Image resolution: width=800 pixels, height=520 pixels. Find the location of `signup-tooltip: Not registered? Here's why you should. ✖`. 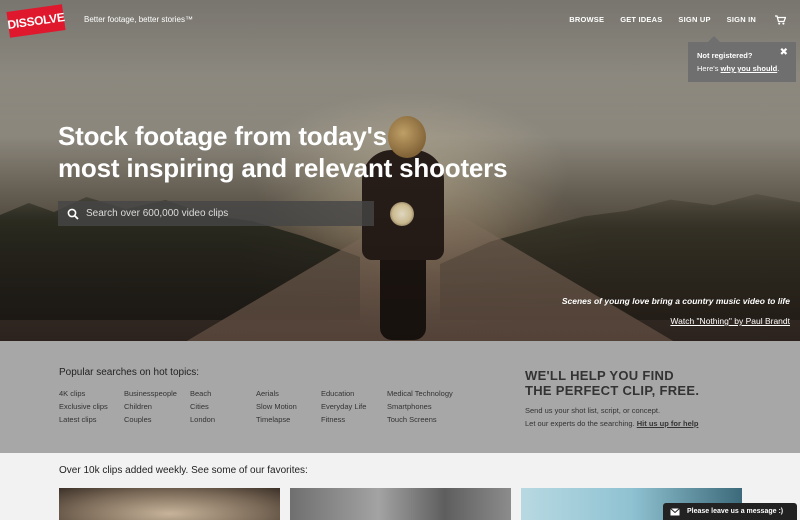

signup-tooltip: Not registered? Here's why you should. ✖ is located at coordinates (742, 59).